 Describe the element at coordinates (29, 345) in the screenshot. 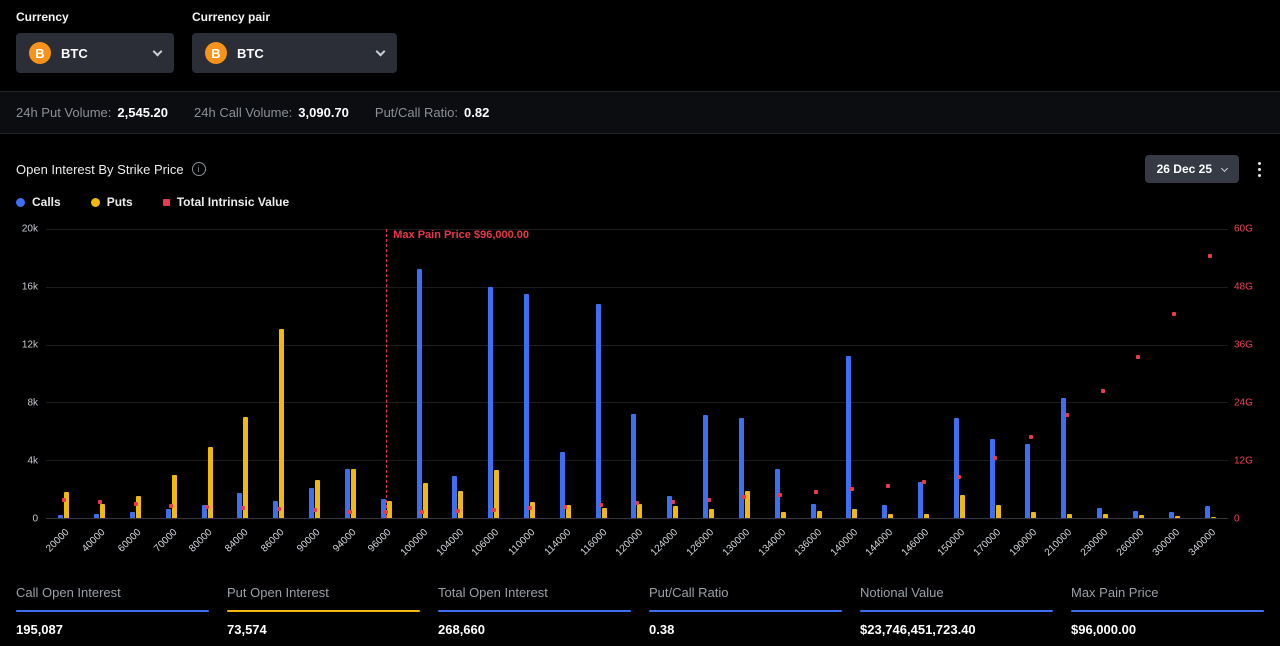

I see `y-axis-tick: 12k` at that location.